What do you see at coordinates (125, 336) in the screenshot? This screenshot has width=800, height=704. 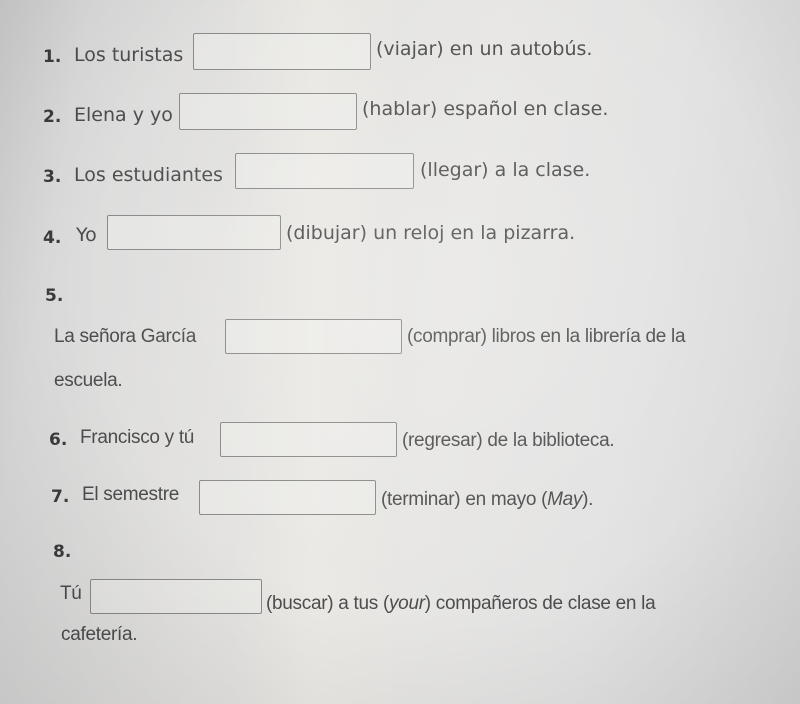 I see `item-subject: La señora García` at bounding box center [125, 336].